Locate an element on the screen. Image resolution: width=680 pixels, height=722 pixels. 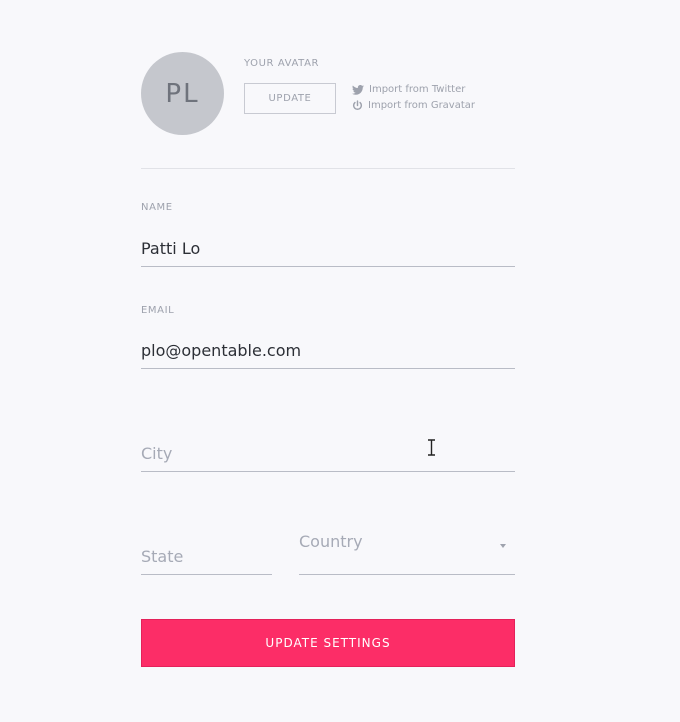
name-input is located at coordinates (328, 249).